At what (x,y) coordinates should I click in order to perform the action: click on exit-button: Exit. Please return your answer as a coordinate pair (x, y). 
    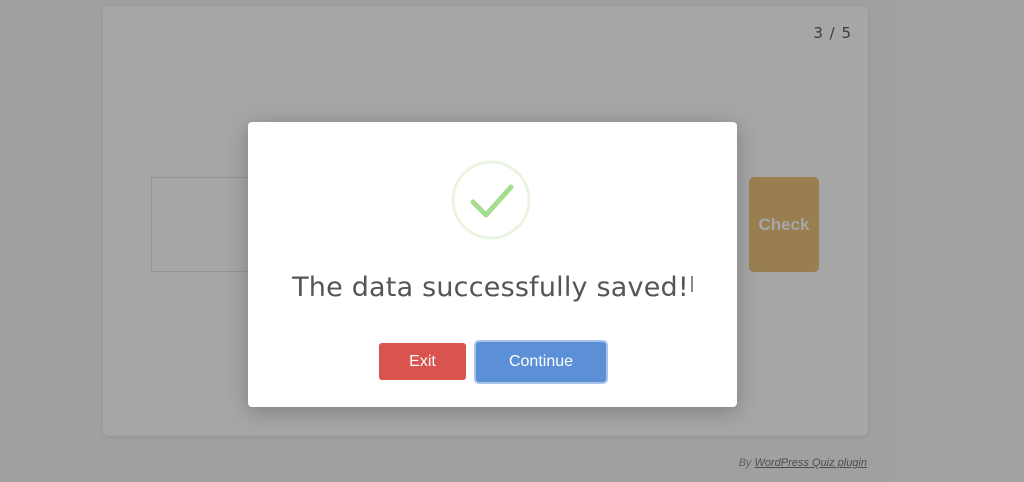
    Looking at the image, I should click on (422, 361).